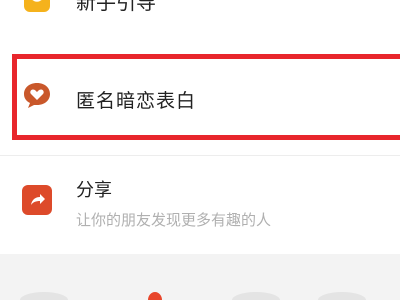  Describe the element at coordinates (37, 6) in the screenshot. I see `yellow-app-icon` at that location.